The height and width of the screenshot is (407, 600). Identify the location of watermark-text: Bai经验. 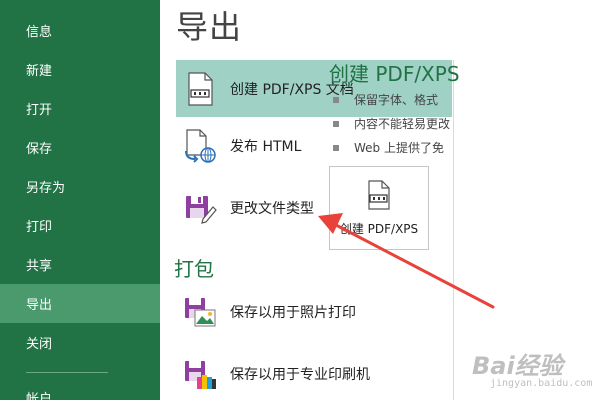
(517, 366).